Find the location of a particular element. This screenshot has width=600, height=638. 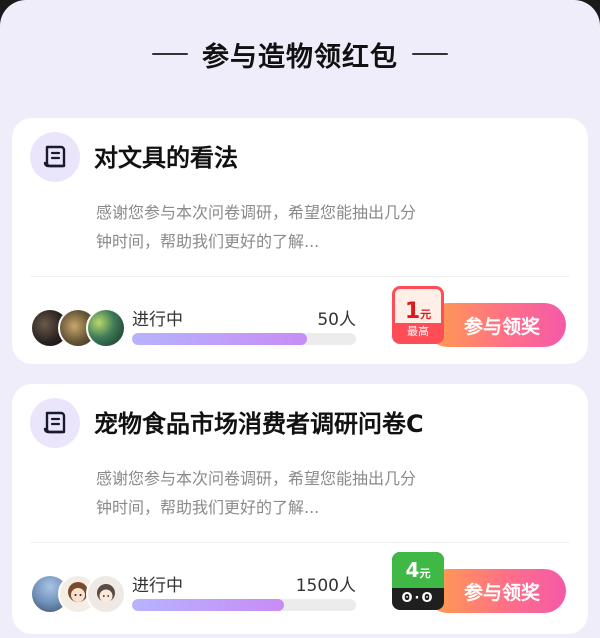

section-header: 参与造物领红包 is located at coordinates (300, 54).